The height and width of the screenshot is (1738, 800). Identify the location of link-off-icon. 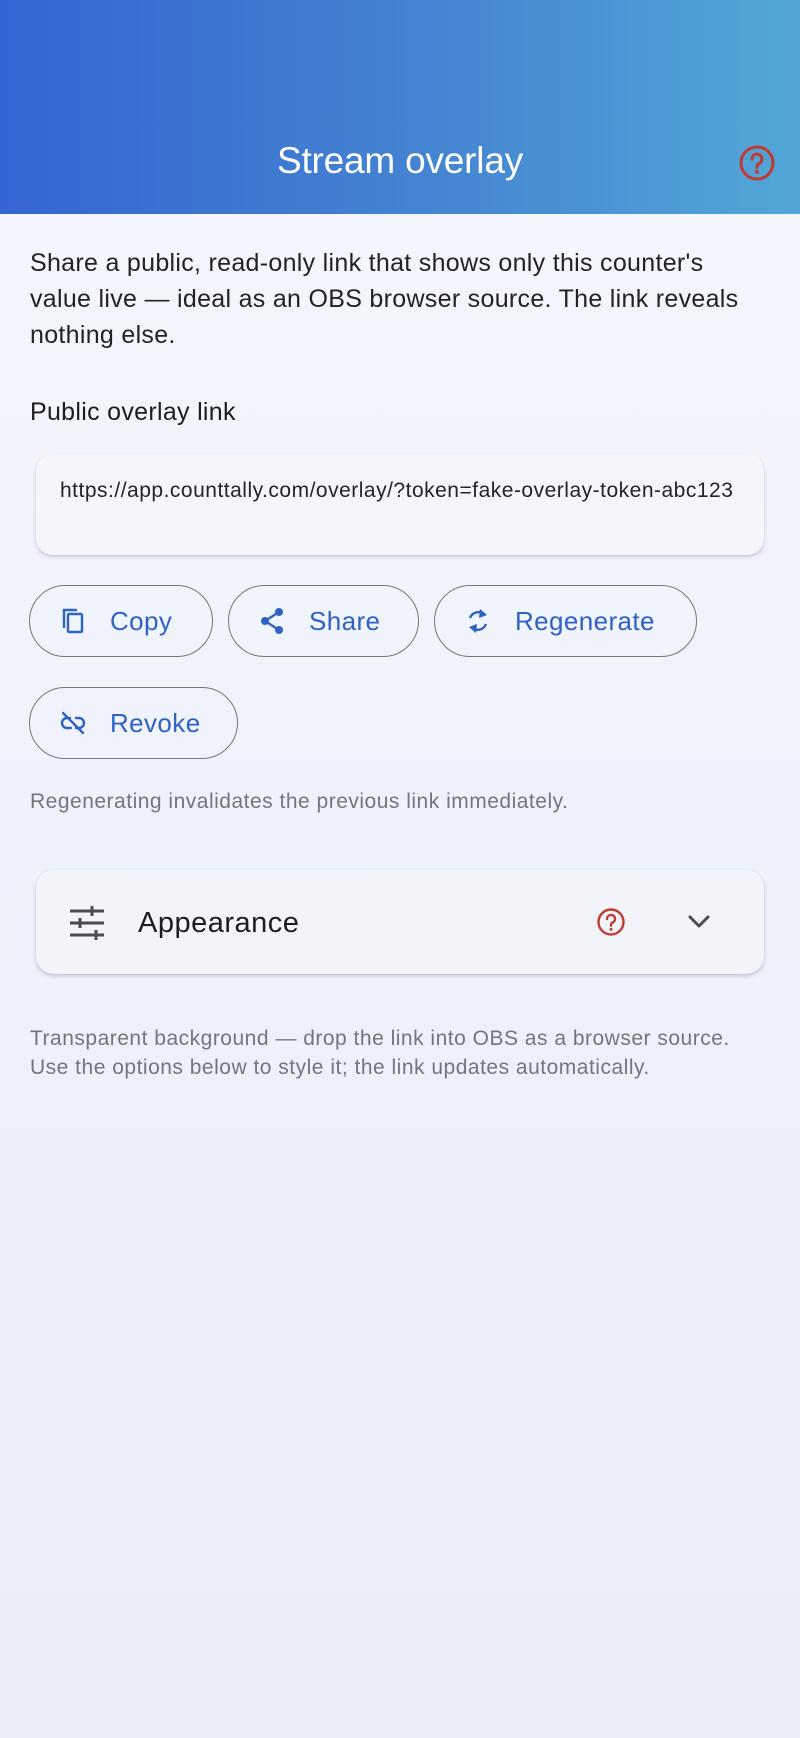
(73, 723).